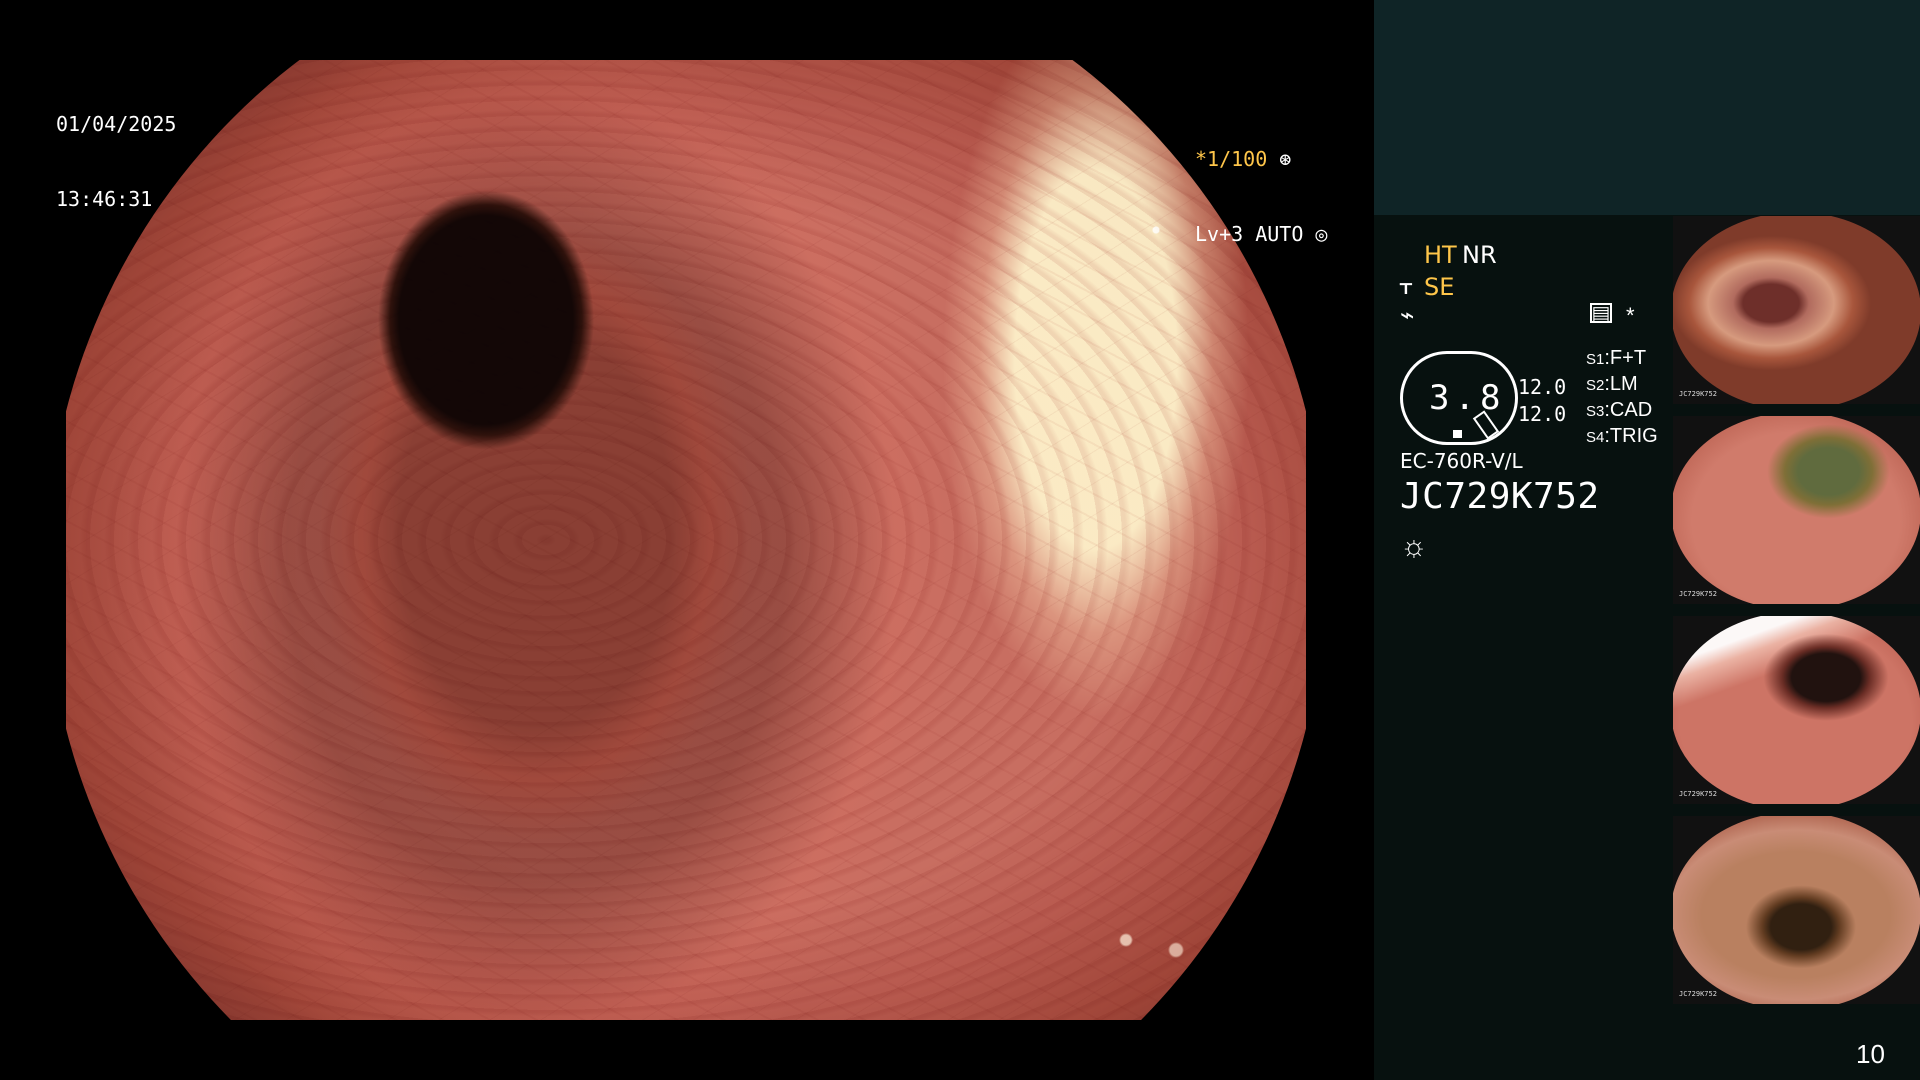 The height and width of the screenshot is (1080, 1920). I want to click on overlay-time: 13:46:31, so click(104, 199).